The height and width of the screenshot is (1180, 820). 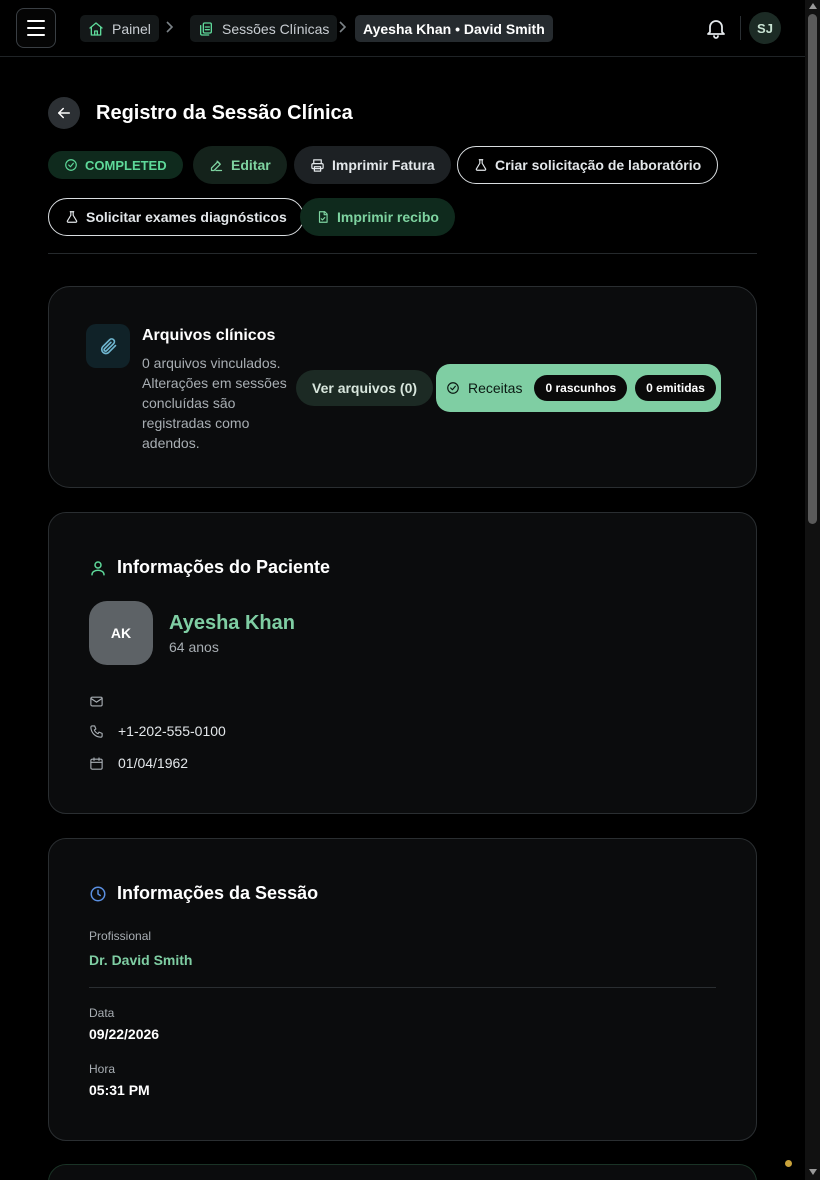 I want to click on patient-name: Ayesha Khan, so click(x=232, y=623).